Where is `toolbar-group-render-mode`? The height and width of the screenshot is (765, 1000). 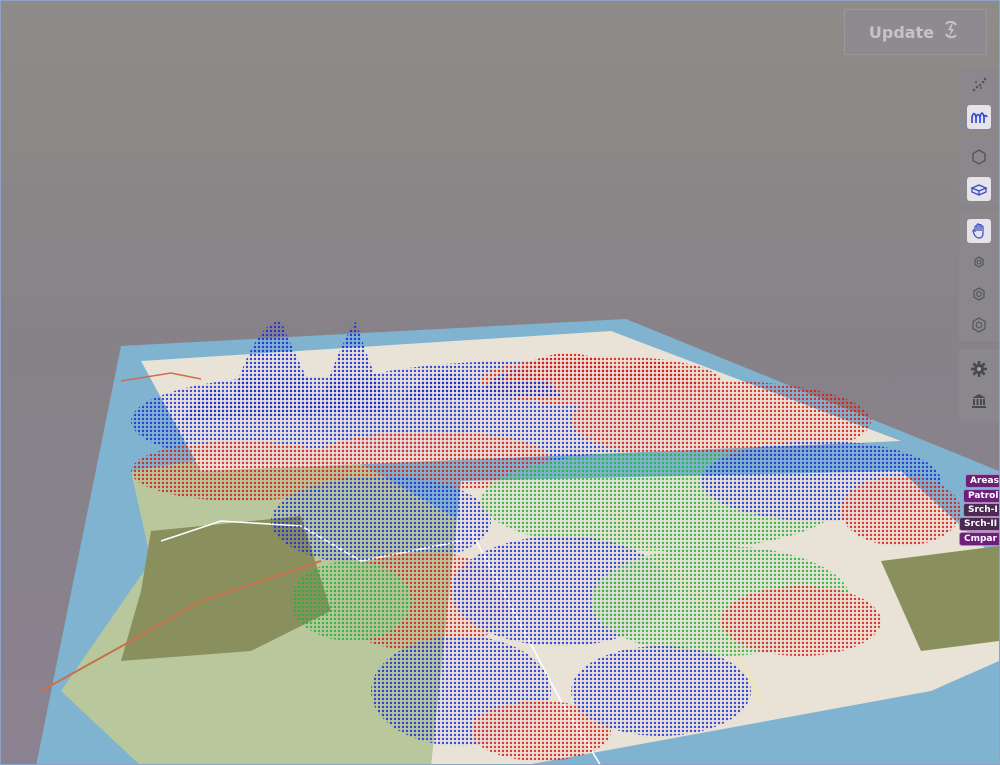 toolbar-group-render-mode is located at coordinates (979, 100).